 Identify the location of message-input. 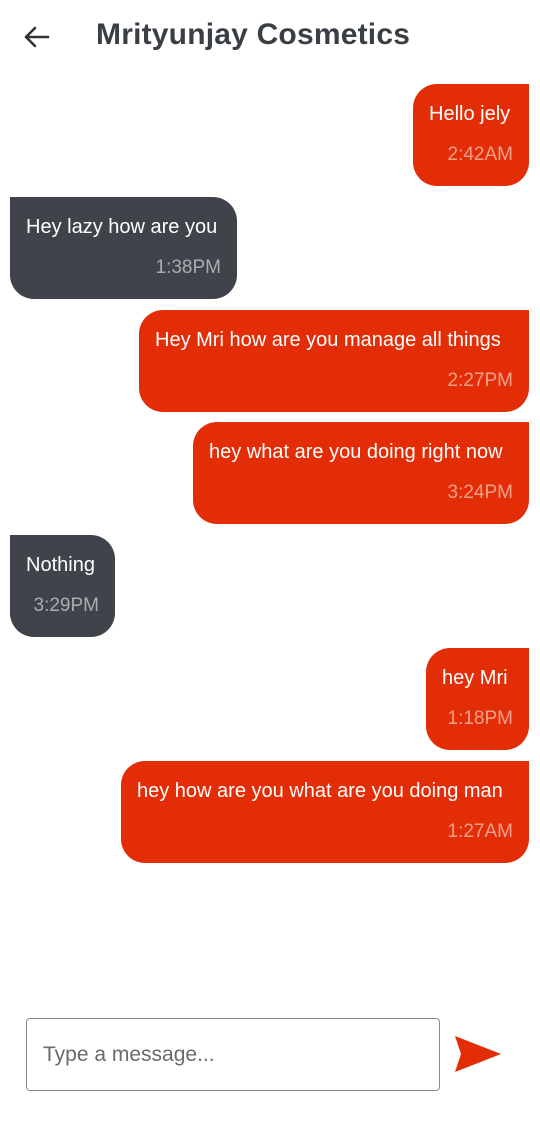
(233, 1054).